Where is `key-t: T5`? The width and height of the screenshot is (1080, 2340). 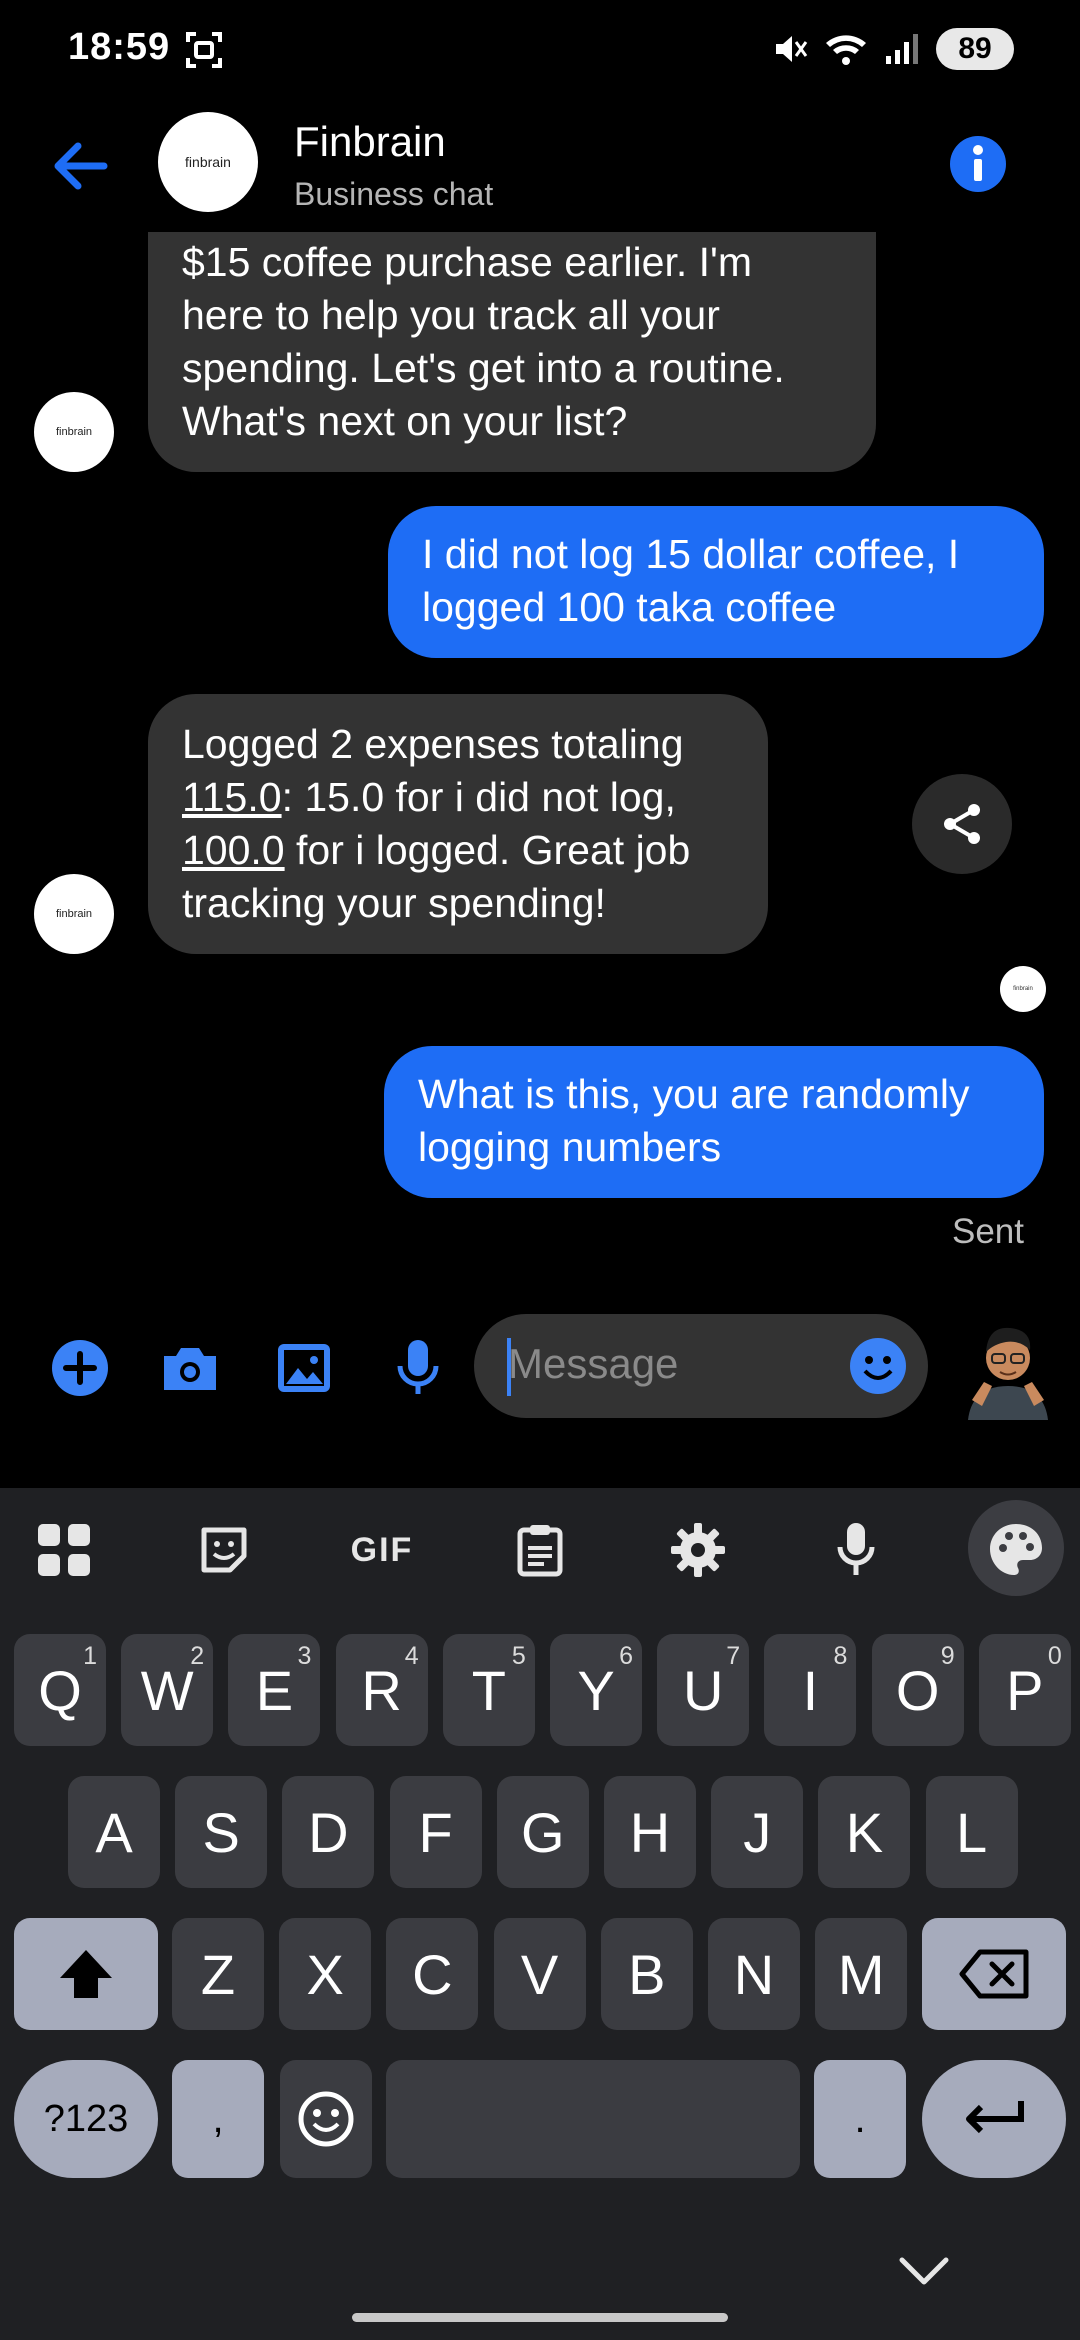 key-t: T5 is located at coordinates (488, 1690).